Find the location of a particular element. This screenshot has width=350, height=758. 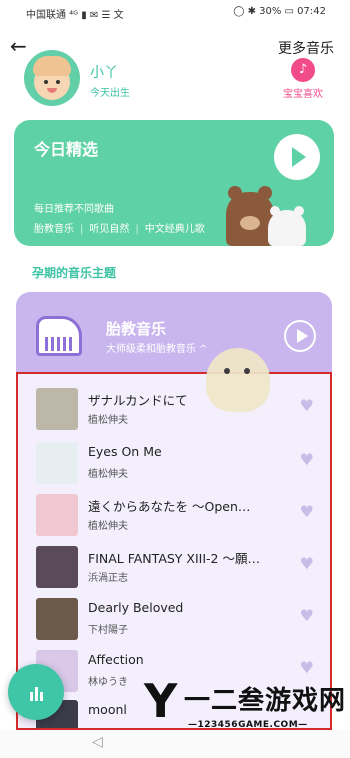

status-left: 中国联通 ⁴ᴳ ▮ ✉ ☰ 文 is located at coordinates (75, 15).